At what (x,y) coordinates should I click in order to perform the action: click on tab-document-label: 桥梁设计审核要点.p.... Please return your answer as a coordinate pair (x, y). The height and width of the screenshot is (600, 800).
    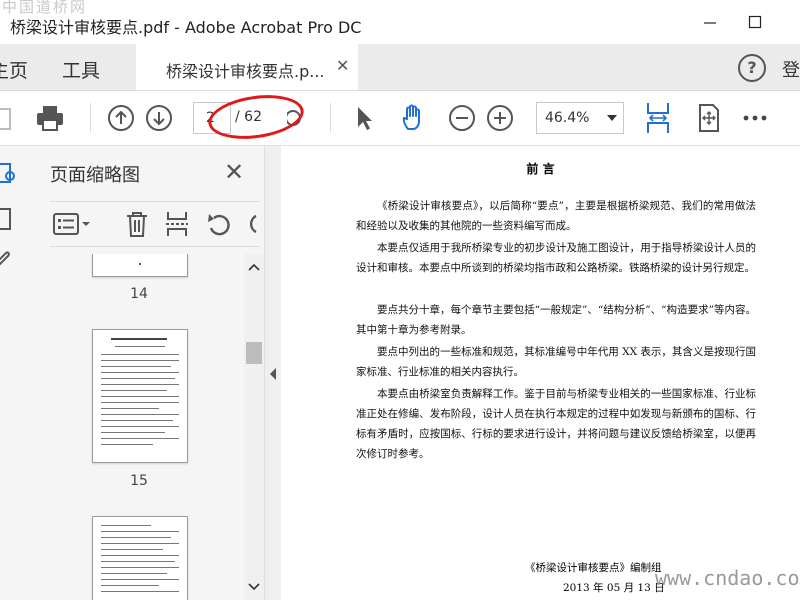
    Looking at the image, I should click on (245, 71).